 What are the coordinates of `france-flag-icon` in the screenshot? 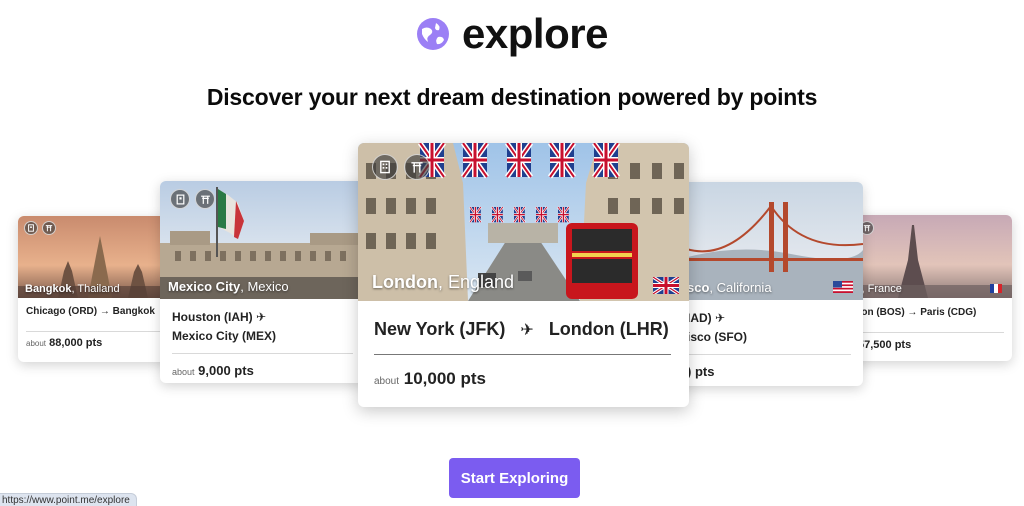 It's located at (996, 288).